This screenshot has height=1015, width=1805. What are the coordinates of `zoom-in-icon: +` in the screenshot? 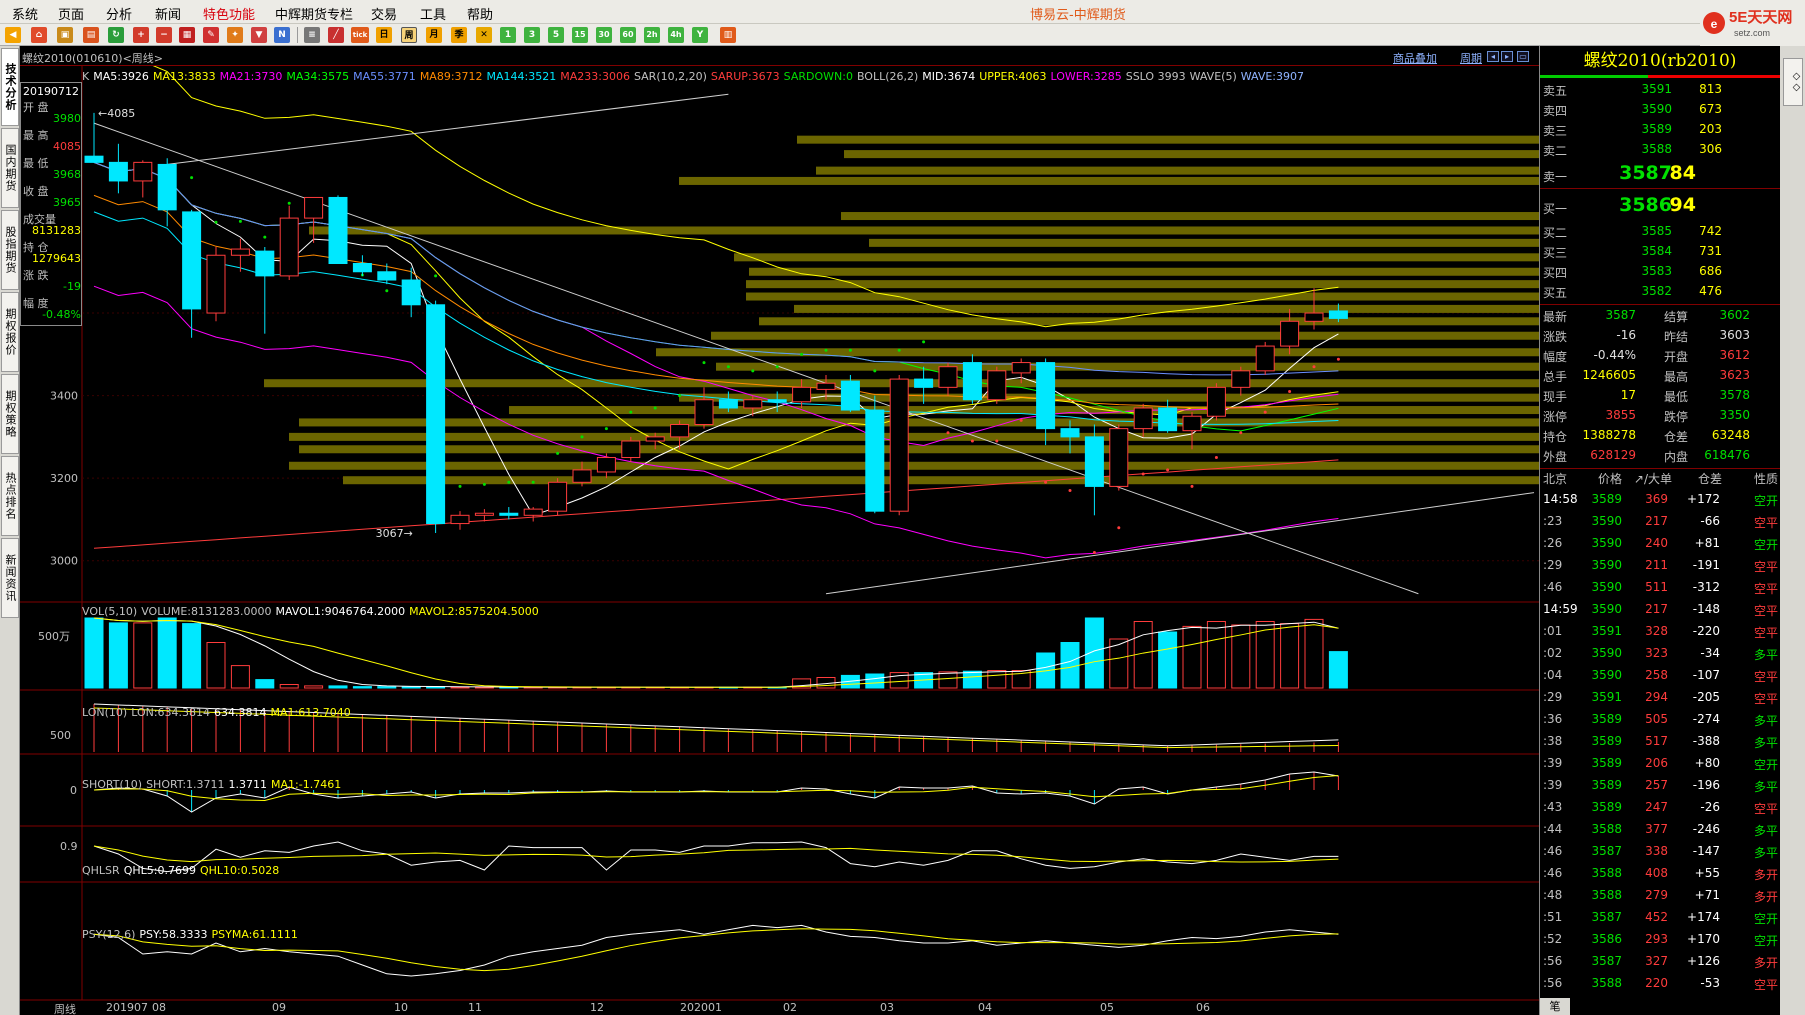 It's located at (141, 35).